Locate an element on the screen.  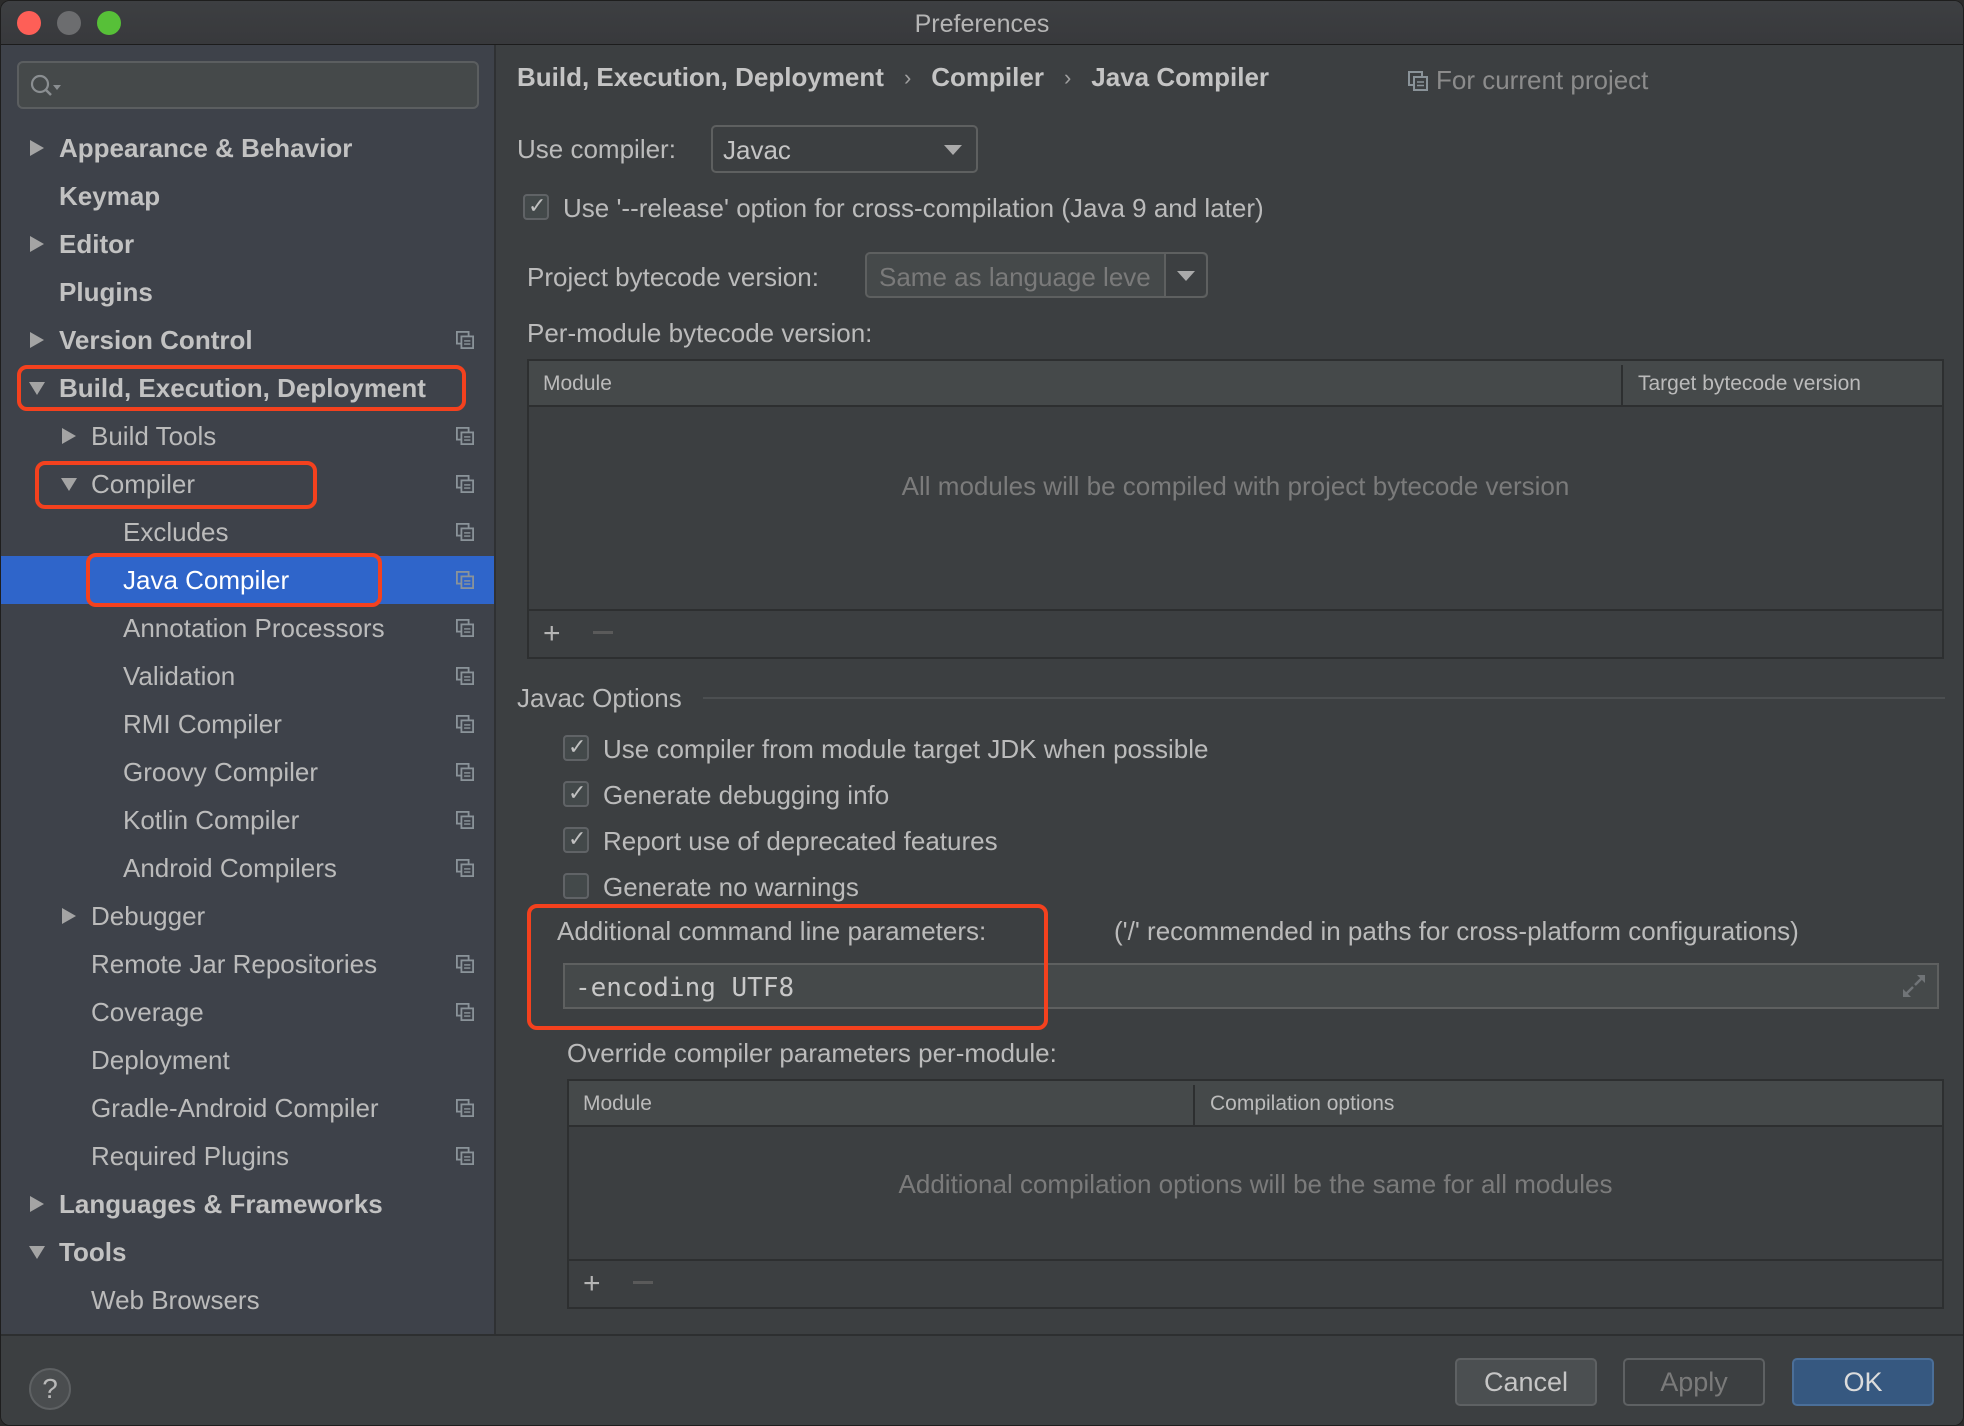
sidebar-item-label: Build Tools is located at coordinates (154, 435).